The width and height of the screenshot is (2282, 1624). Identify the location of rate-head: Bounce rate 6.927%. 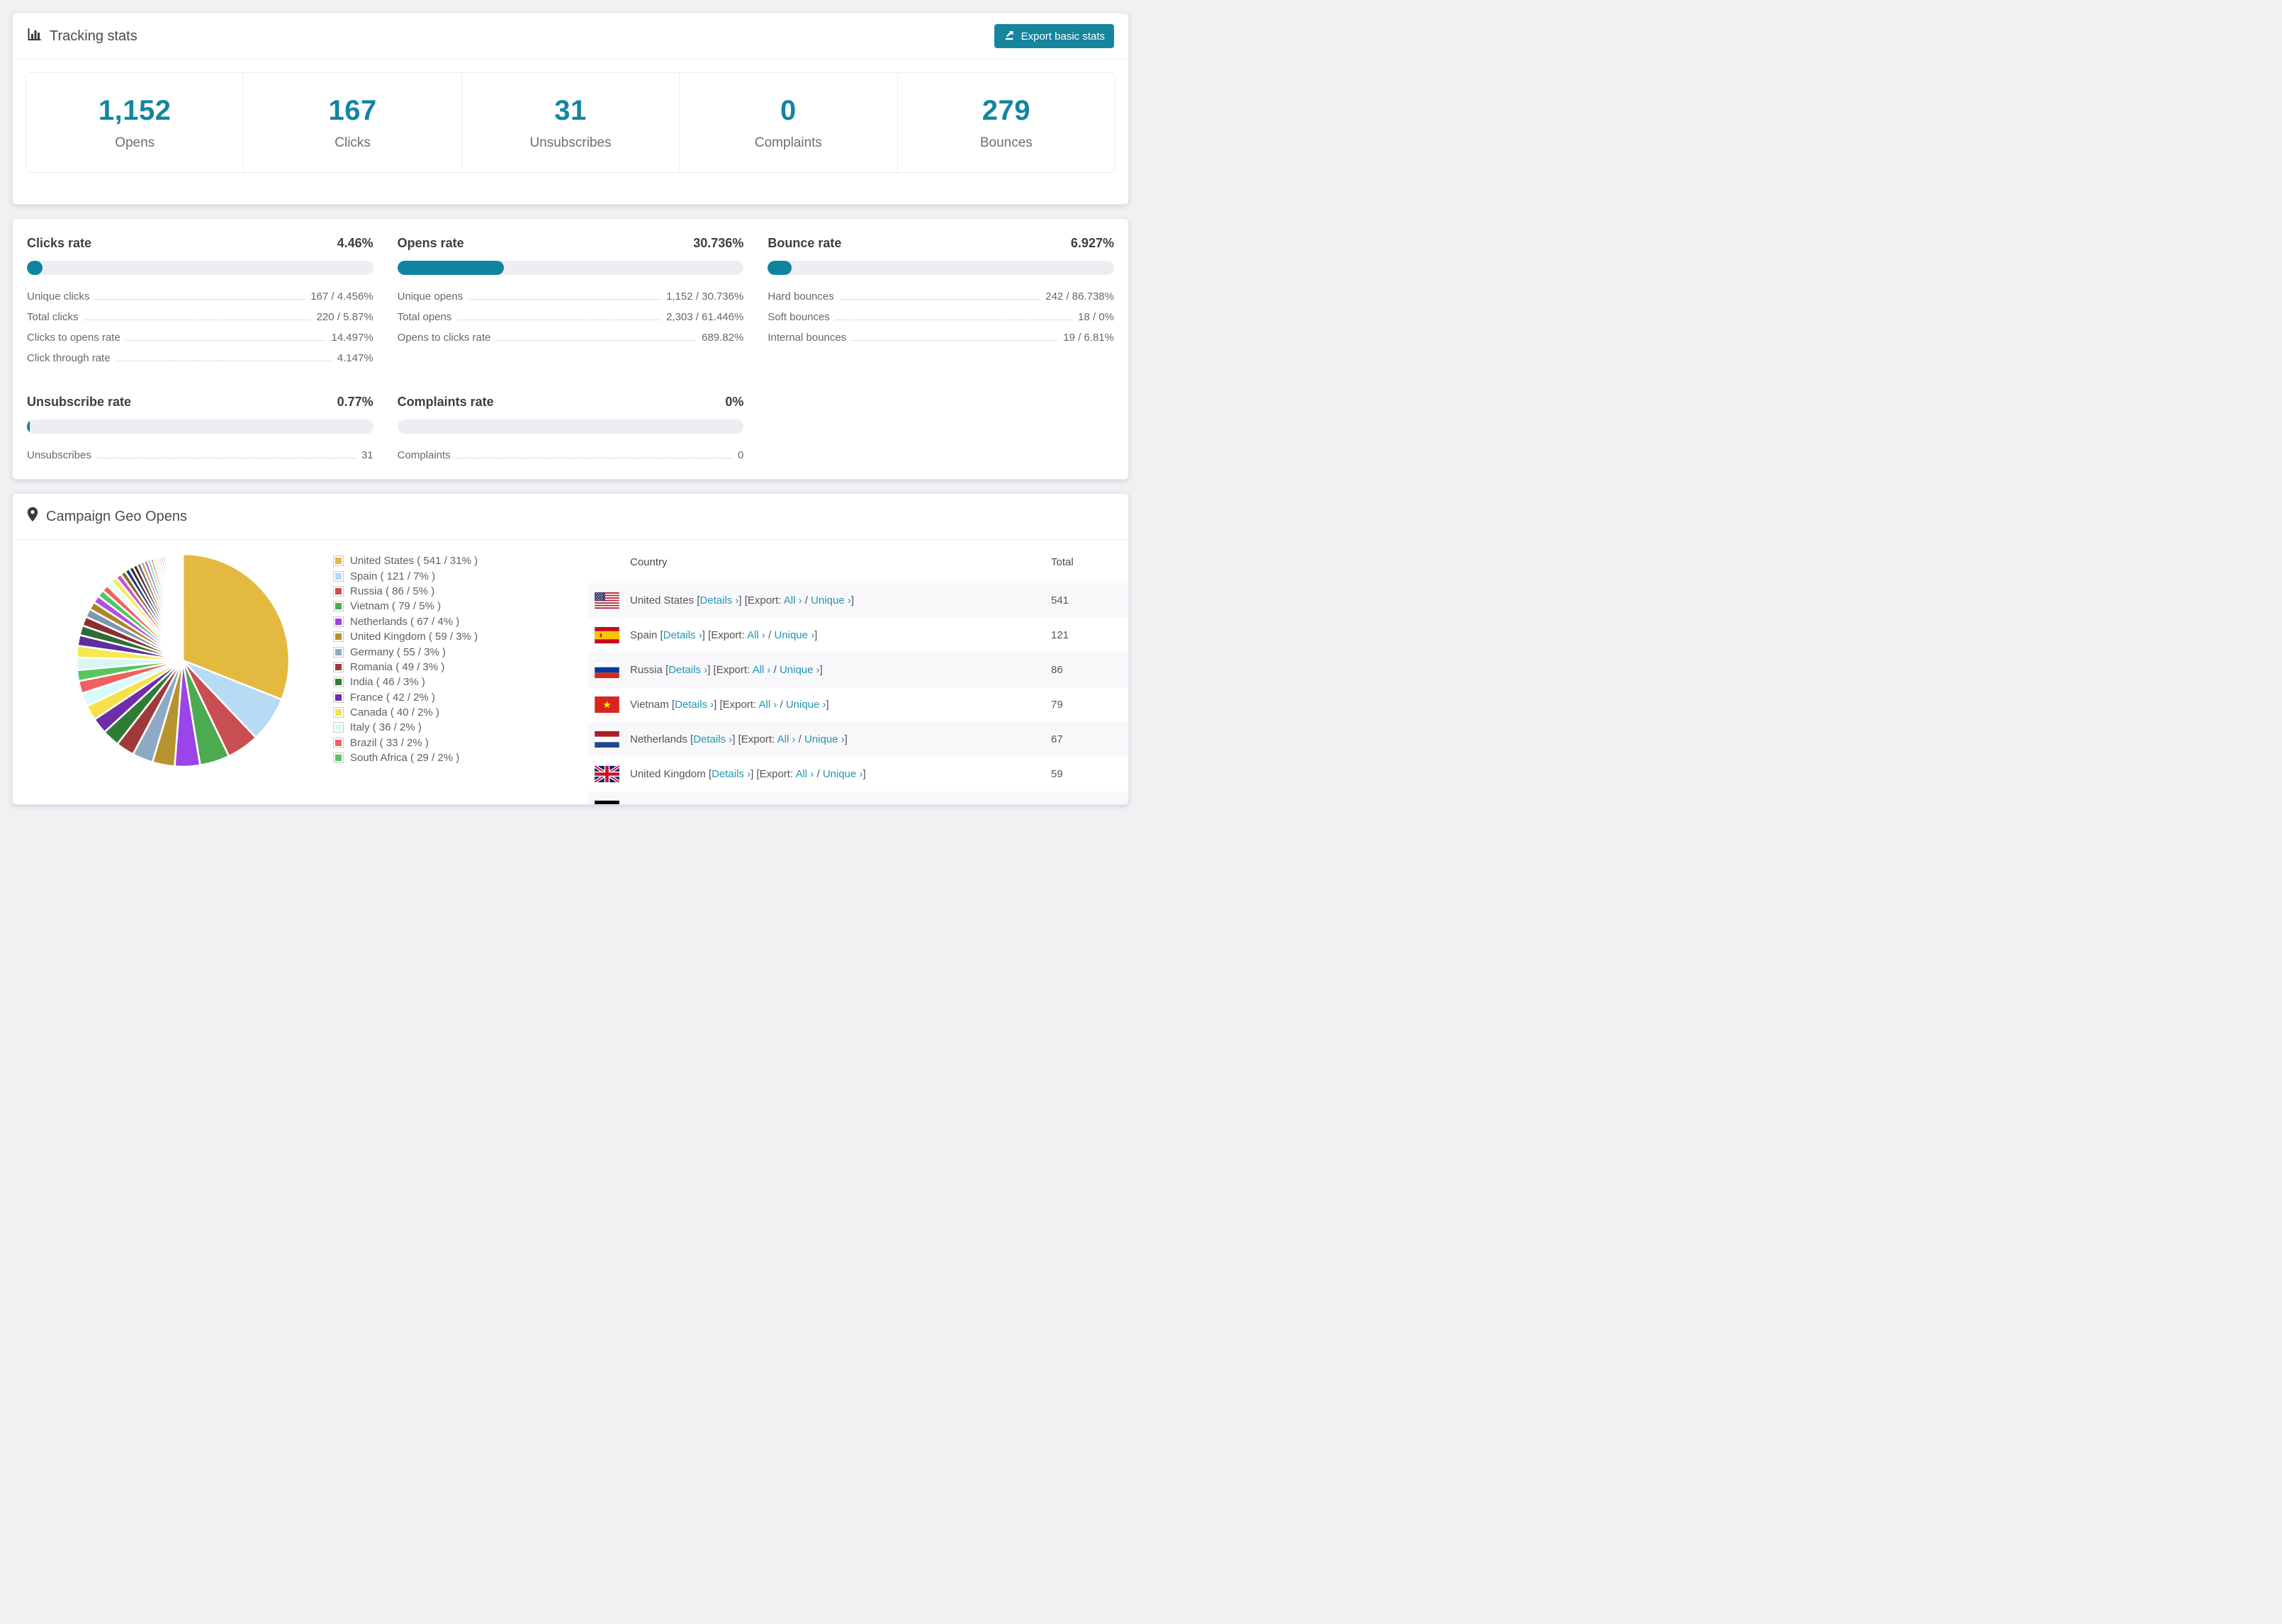
(941, 244).